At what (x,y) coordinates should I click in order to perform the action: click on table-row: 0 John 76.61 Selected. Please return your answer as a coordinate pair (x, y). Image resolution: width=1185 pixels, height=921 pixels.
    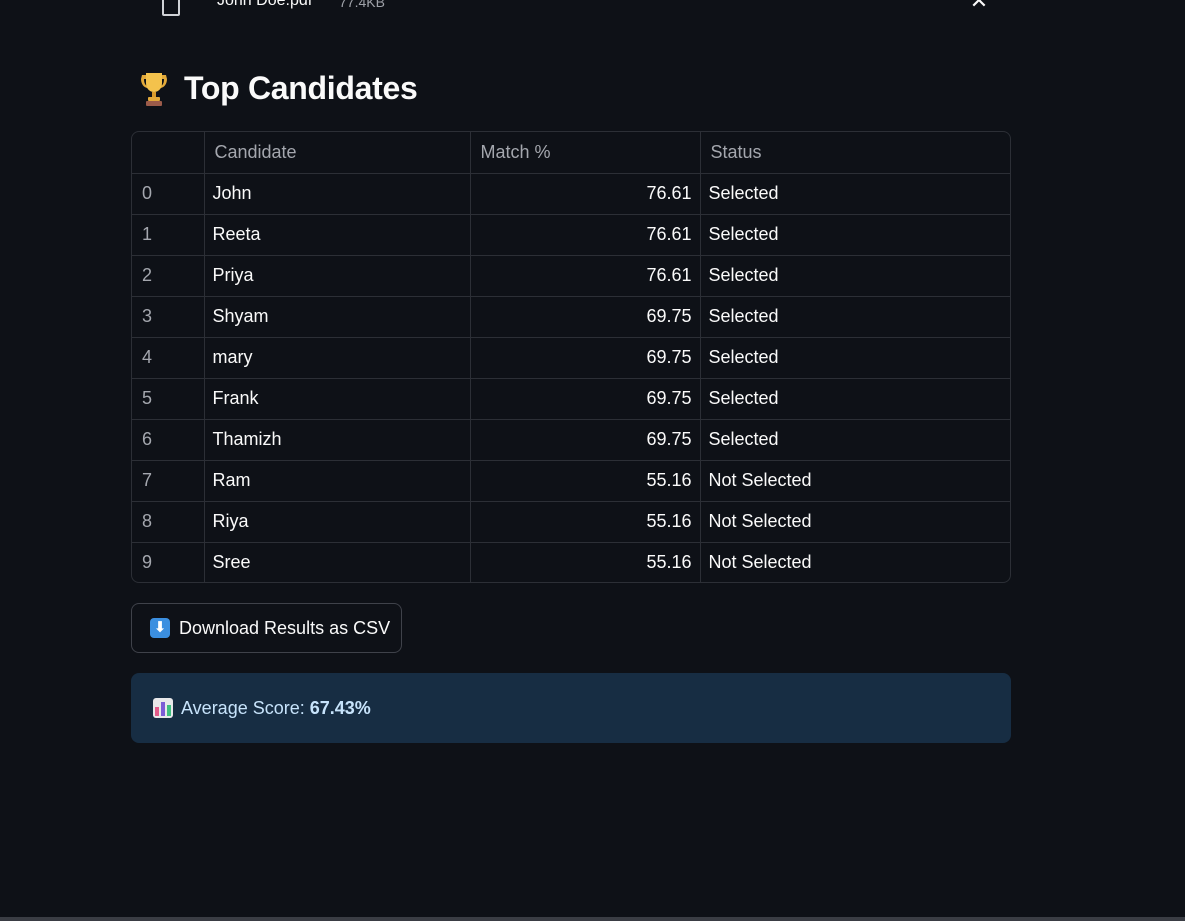
    Looking at the image, I should click on (571, 194).